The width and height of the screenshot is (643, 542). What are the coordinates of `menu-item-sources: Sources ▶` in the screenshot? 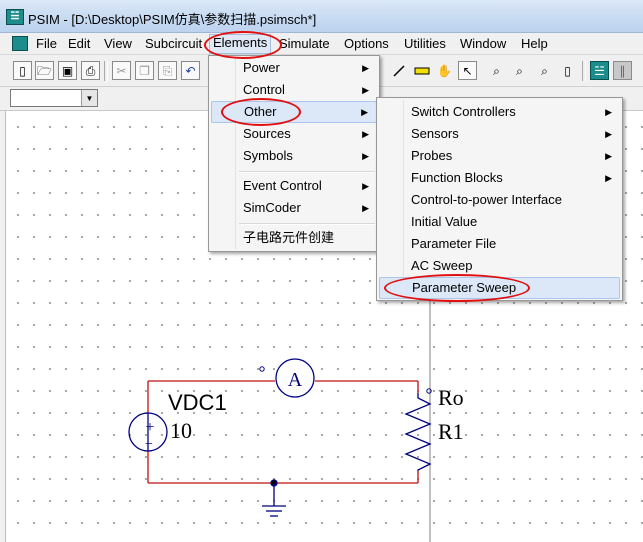 It's located at (294, 134).